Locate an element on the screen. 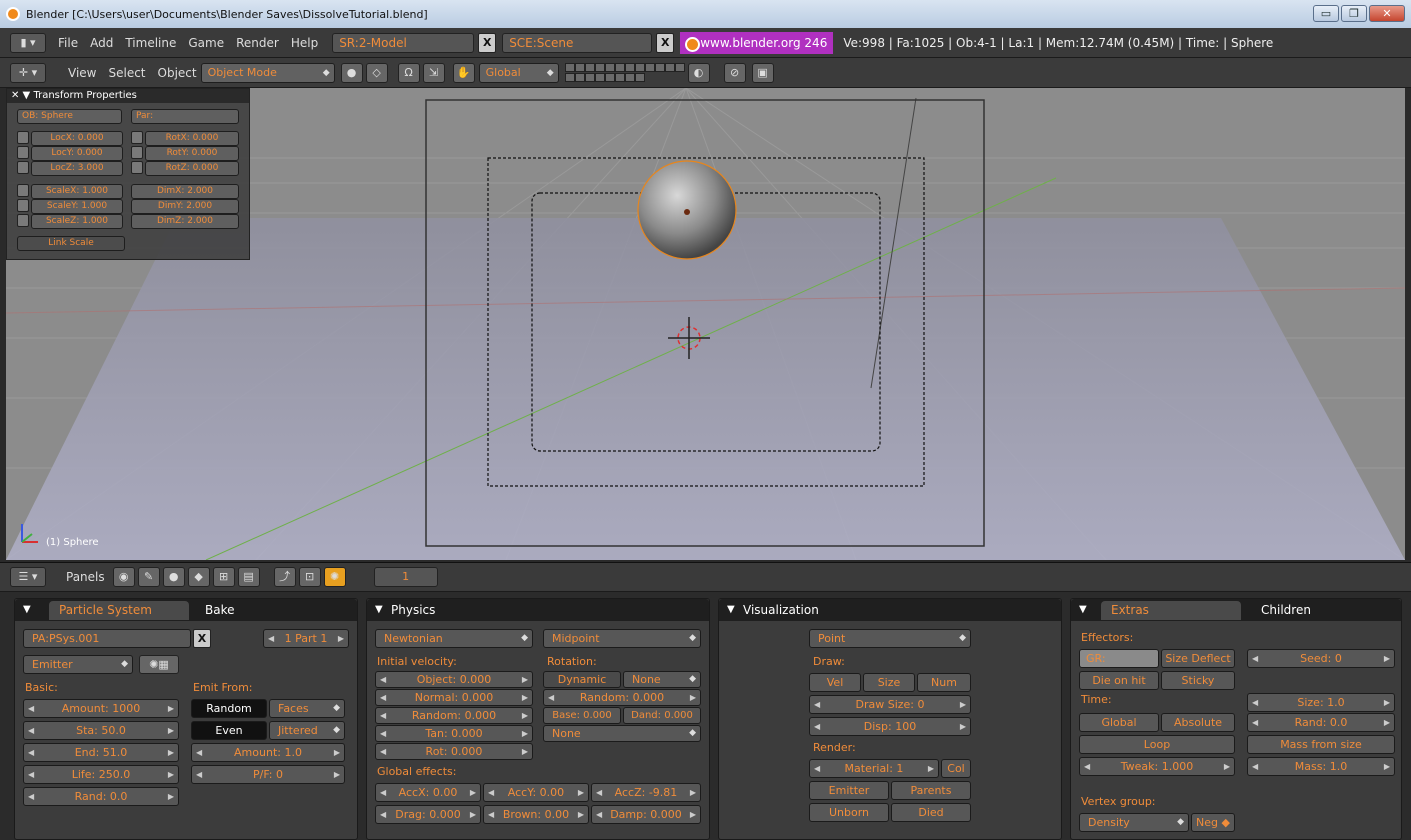 This screenshot has height=840, width=1411. particle-enable-icon: ✺▦ is located at coordinates (159, 664).